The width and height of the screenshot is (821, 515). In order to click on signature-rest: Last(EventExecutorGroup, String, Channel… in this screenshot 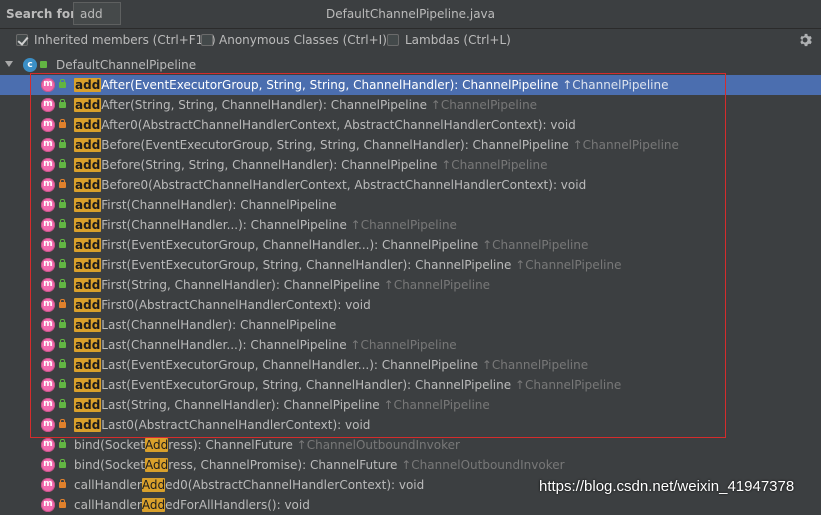, I will do `click(306, 385)`.